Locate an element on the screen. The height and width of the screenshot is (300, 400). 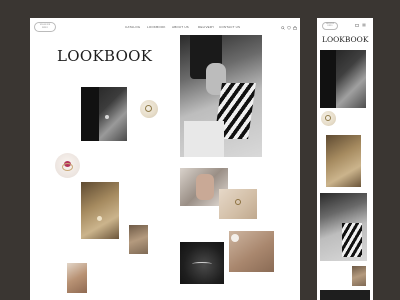
mobile-brand-logo: VIOLENE RING is located at coordinates (330, 26).